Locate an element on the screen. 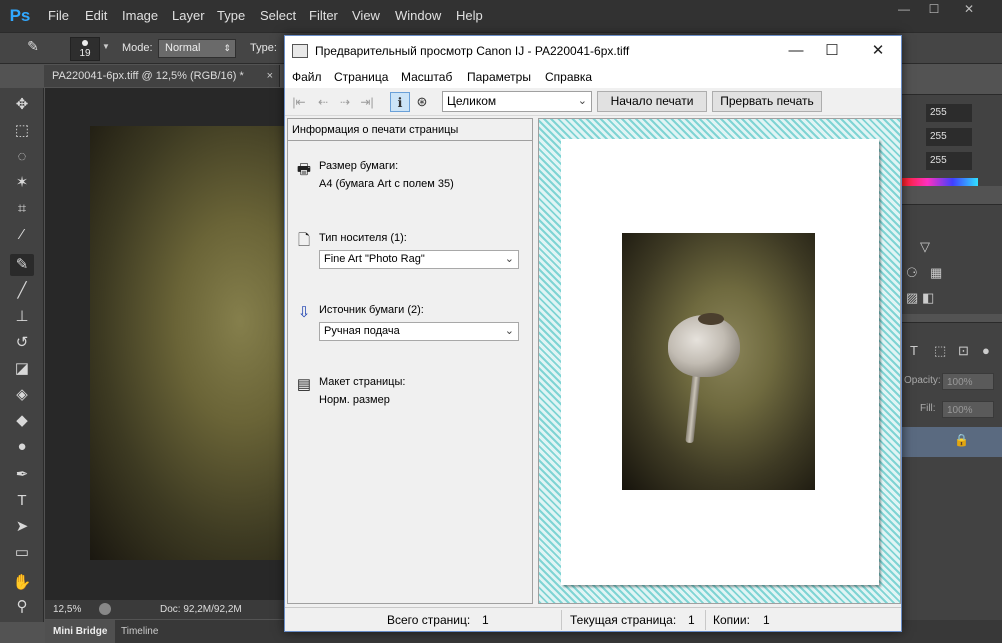 The image size is (1002, 643). ps-menu-layer: Layer is located at coordinates (188, 16).